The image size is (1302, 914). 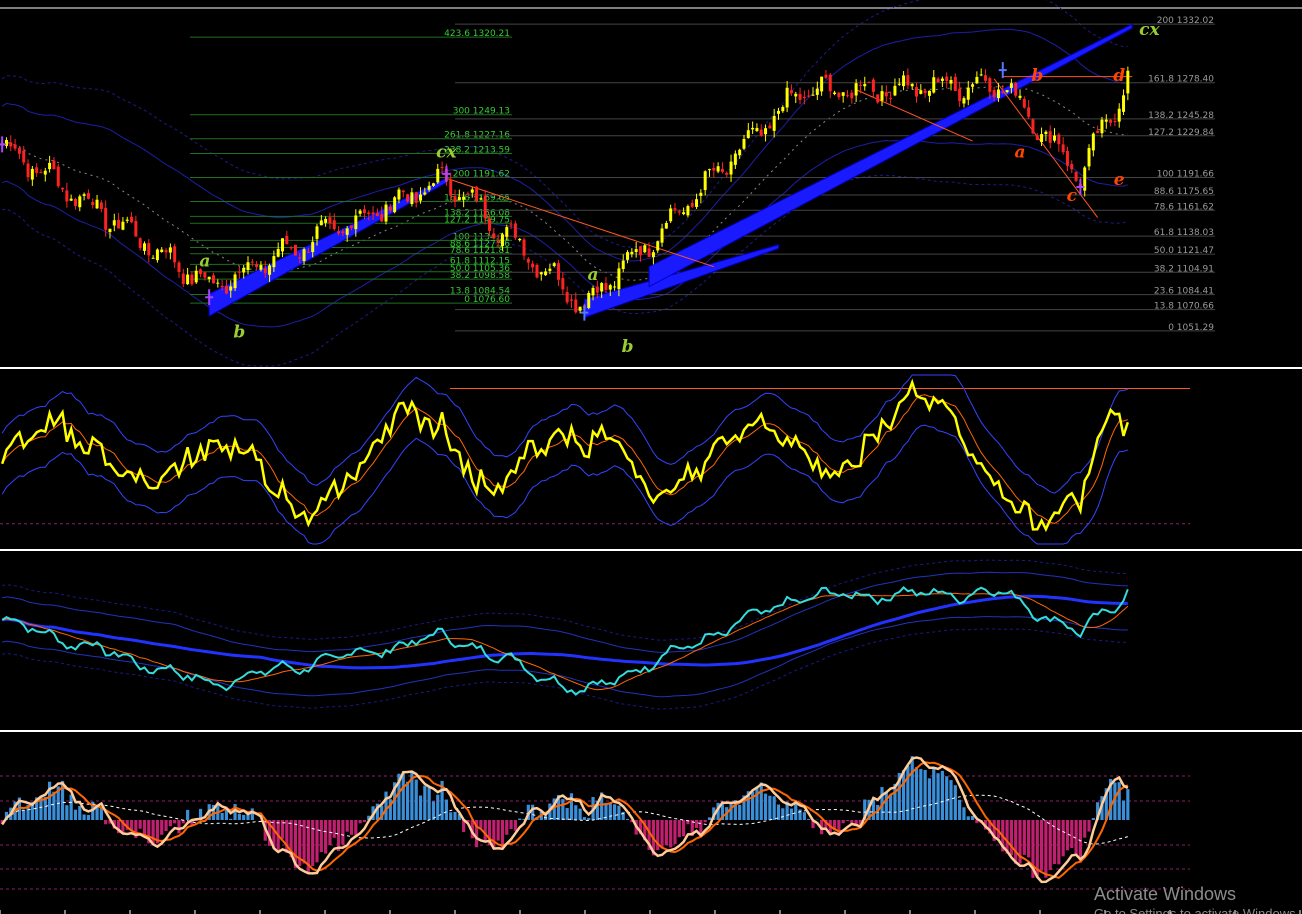 What do you see at coordinates (1181, 116) in the screenshot?
I see `fib-label-right: 138.2 1245.28` at bounding box center [1181, 116].